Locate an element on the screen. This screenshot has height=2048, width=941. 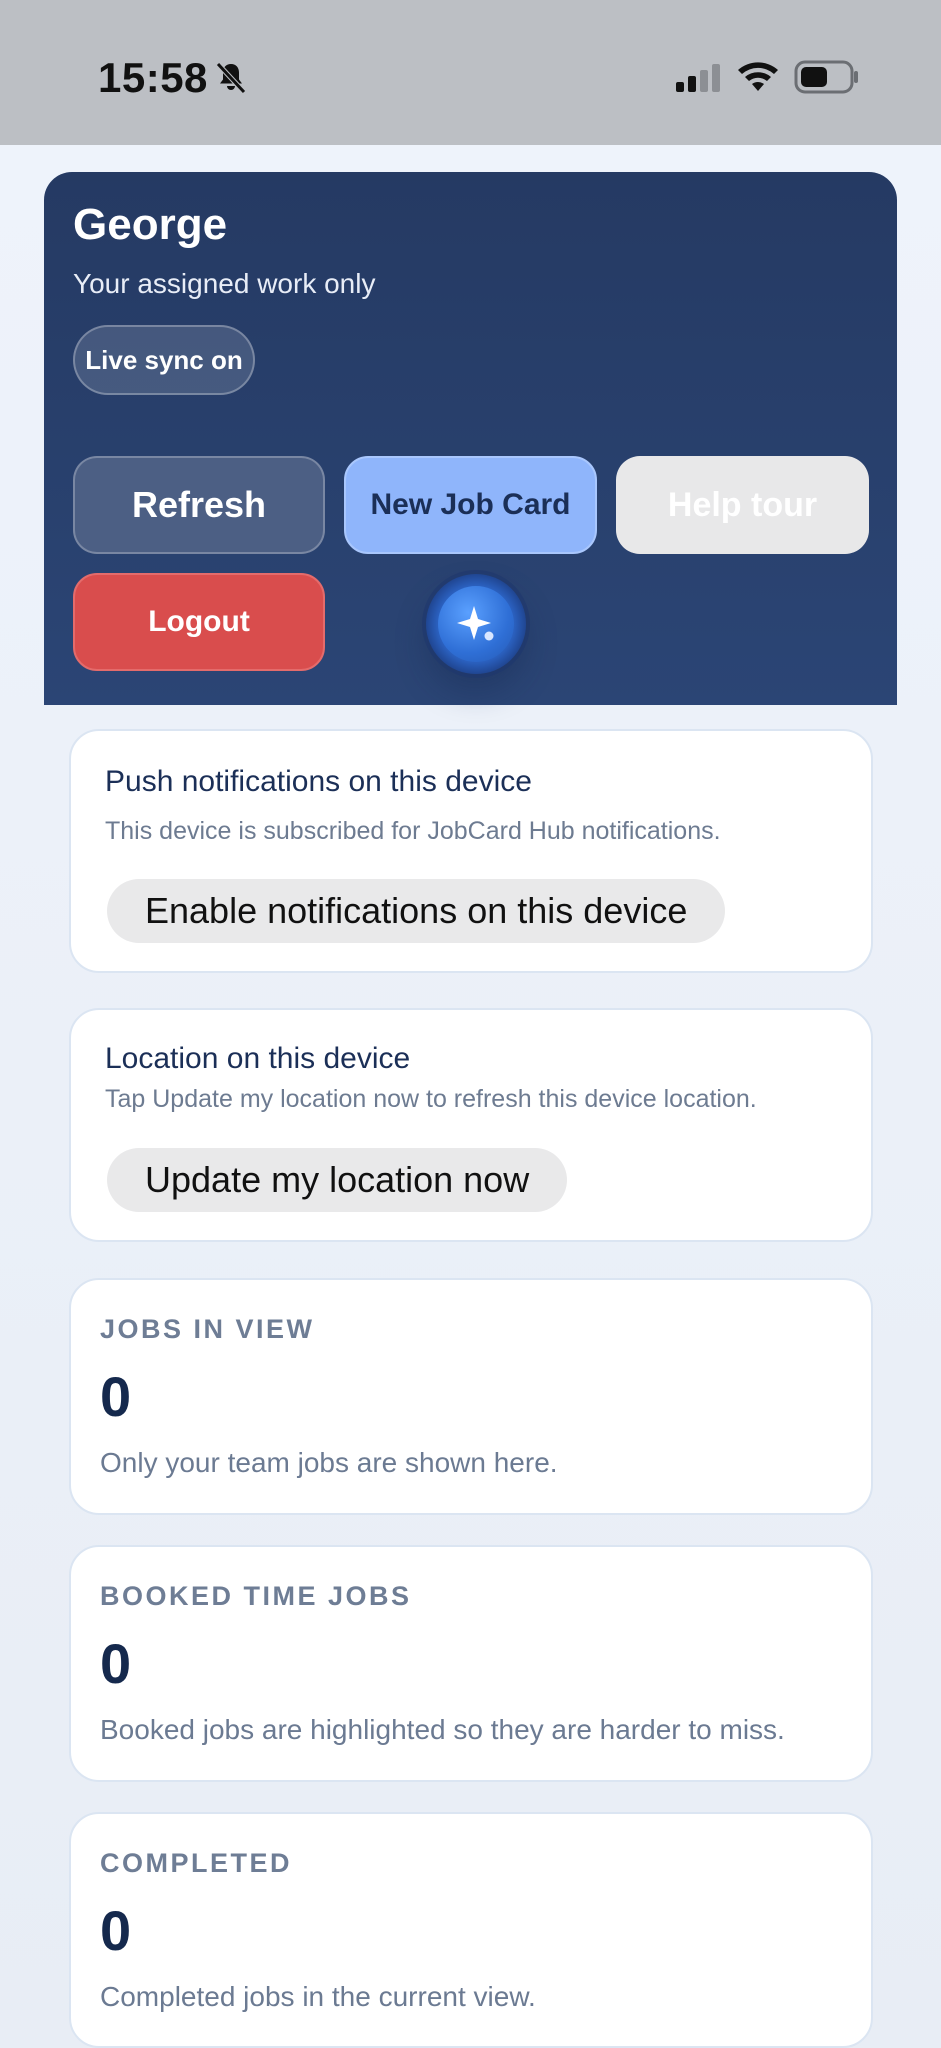
help-tour-button: Help tour is located at coordinates (742, 505).